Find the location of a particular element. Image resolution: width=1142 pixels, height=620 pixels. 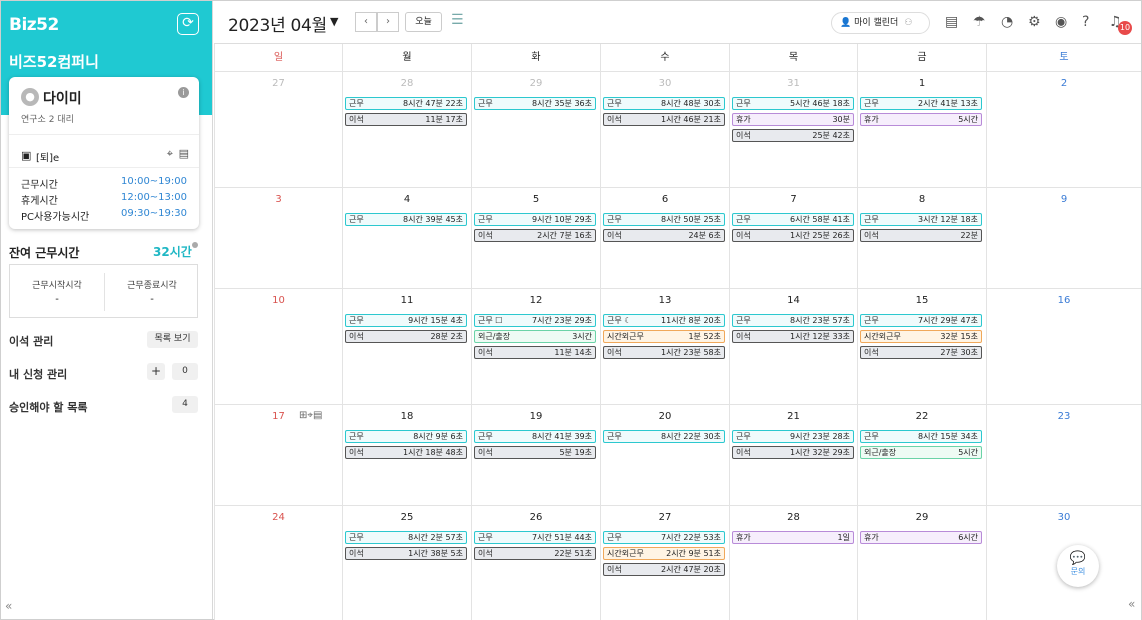

day-cell: 2 is located at coordinates (1063, 129).